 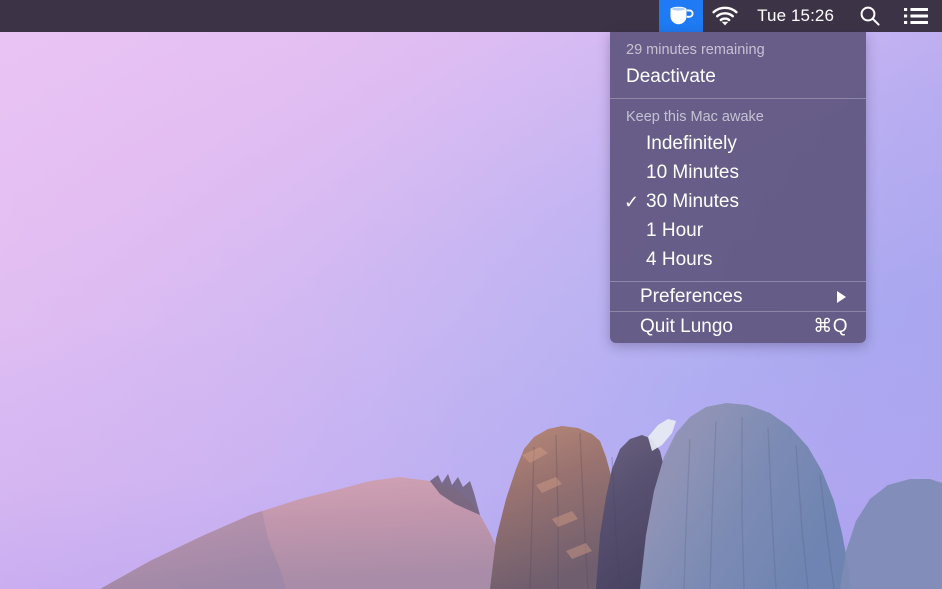 I want to click on chevron-right-icon, so click(x=841, y=296).